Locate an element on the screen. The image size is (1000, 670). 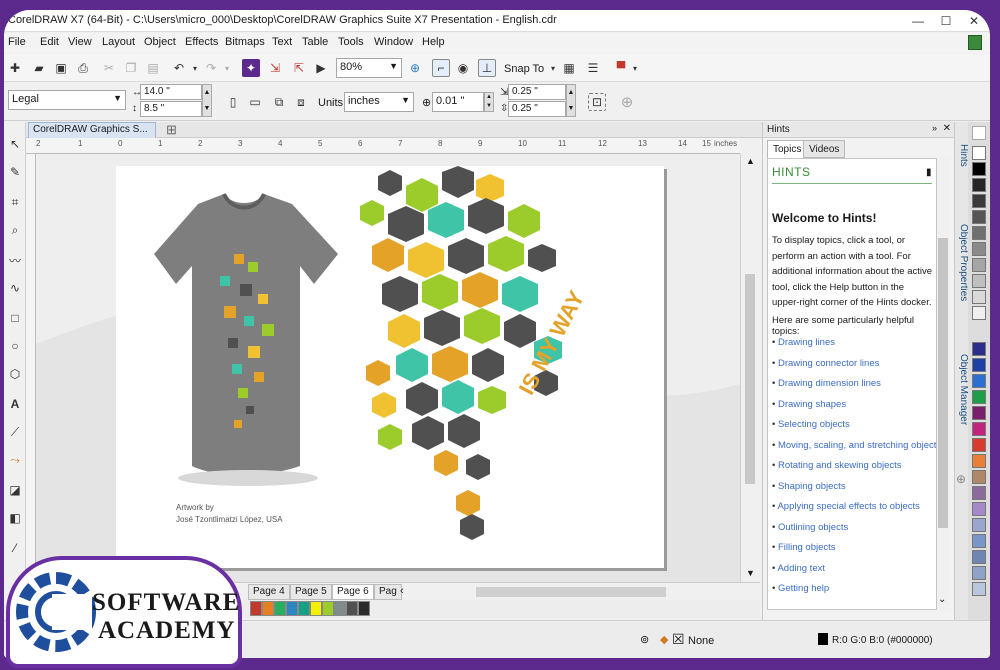
snap-to-button: Snap To is located at coordinates (524, 69).